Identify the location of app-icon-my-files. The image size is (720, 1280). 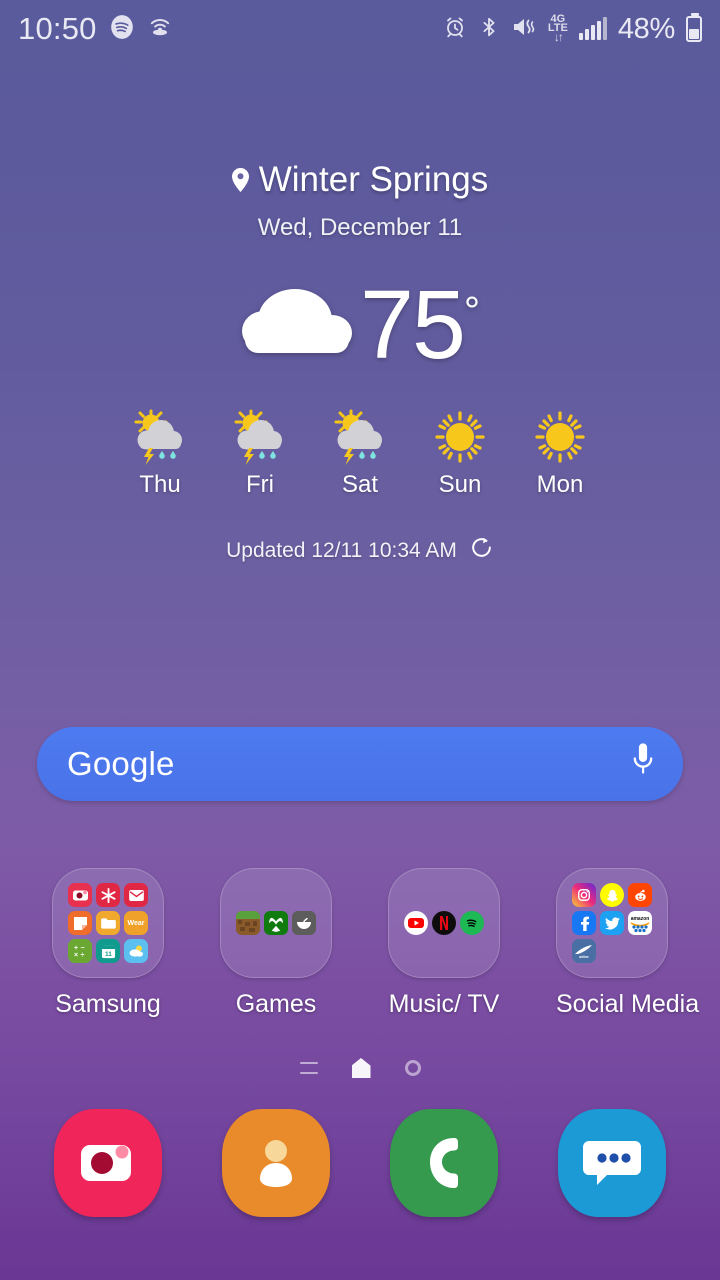
(108, 923).